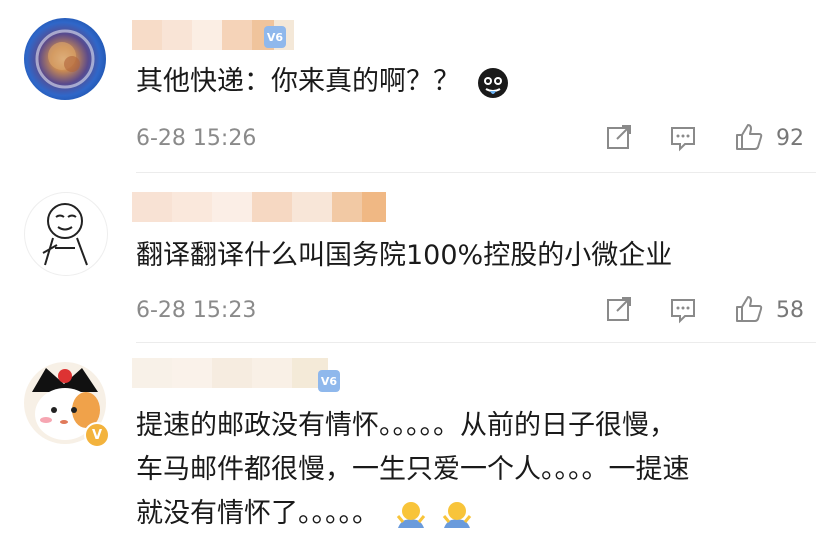  Describe the element at coordinates (790, 310) in the screenshot. I see `like-count: 58` at that location.